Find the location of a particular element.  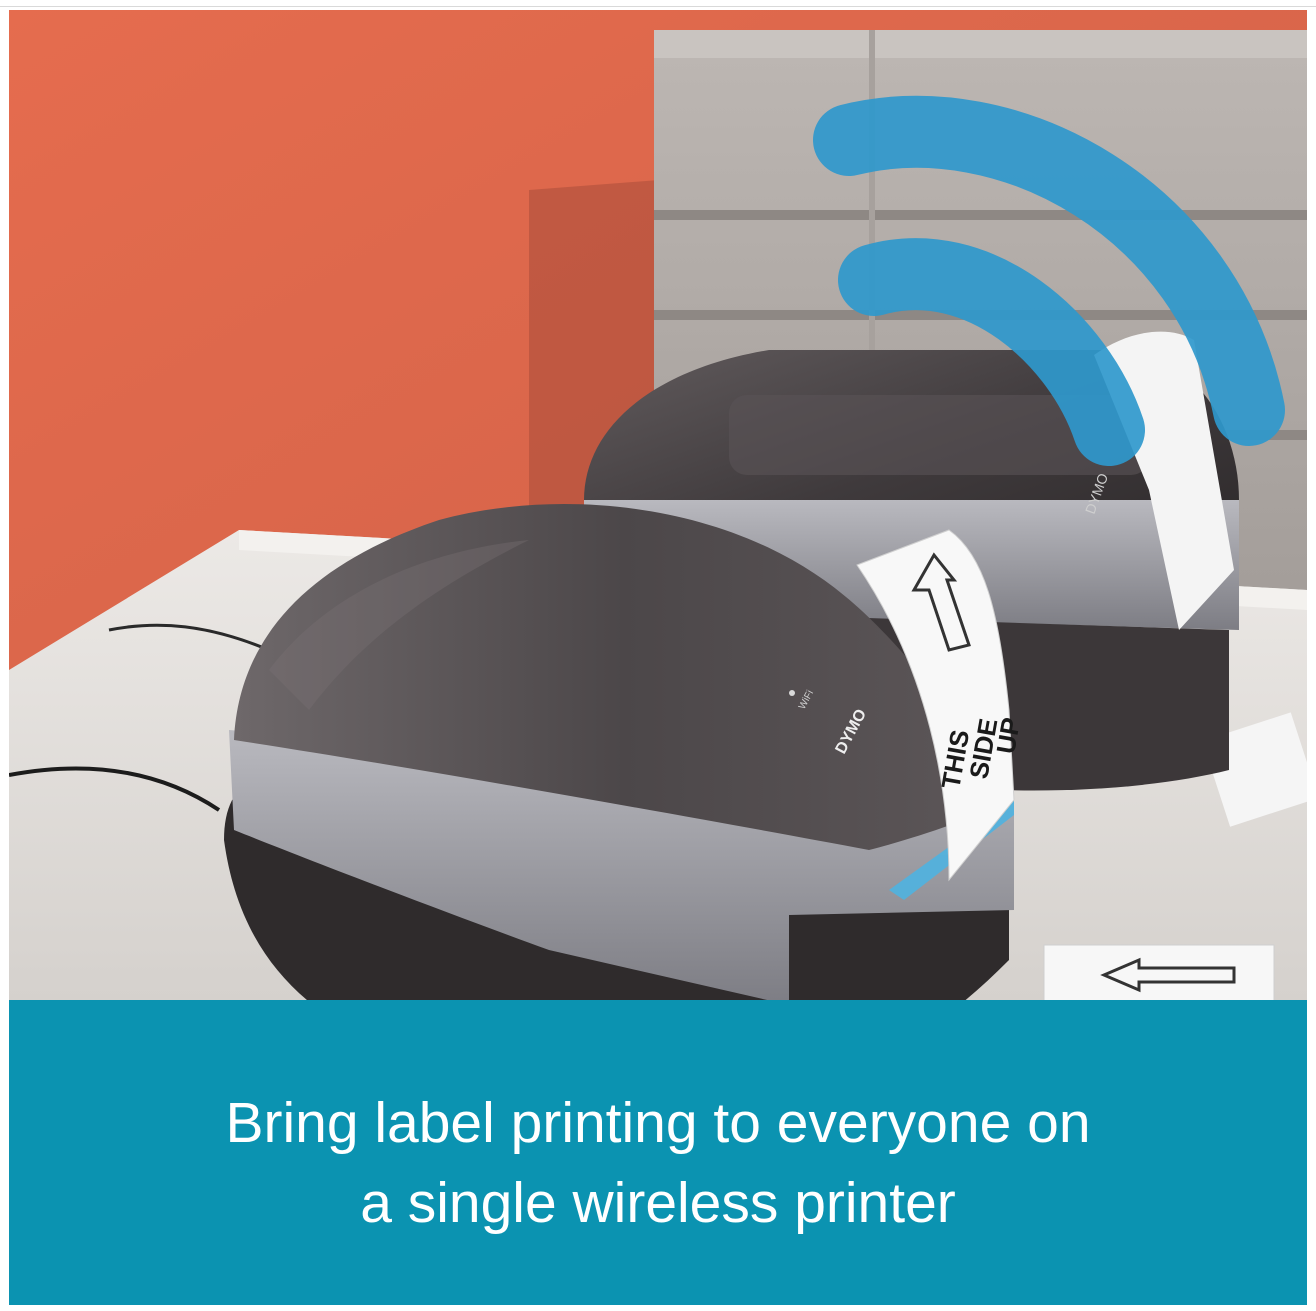

top-divider is located at coordinates (658, 6).